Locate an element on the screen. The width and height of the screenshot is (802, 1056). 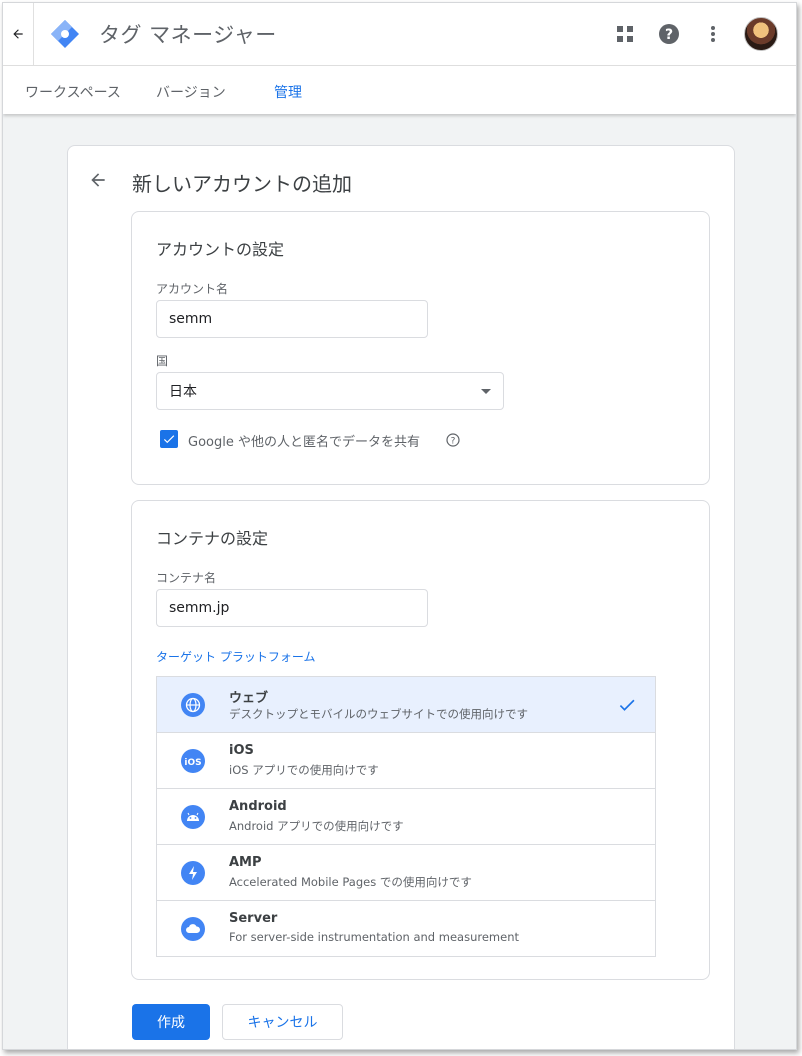
help-icon: ? is located at coordinates (669, 34).